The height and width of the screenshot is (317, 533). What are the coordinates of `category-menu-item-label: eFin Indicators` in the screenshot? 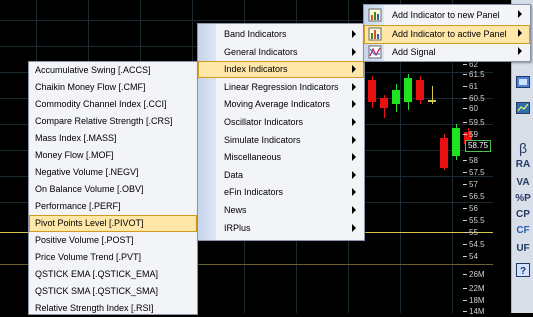 It's located at (254, 192).